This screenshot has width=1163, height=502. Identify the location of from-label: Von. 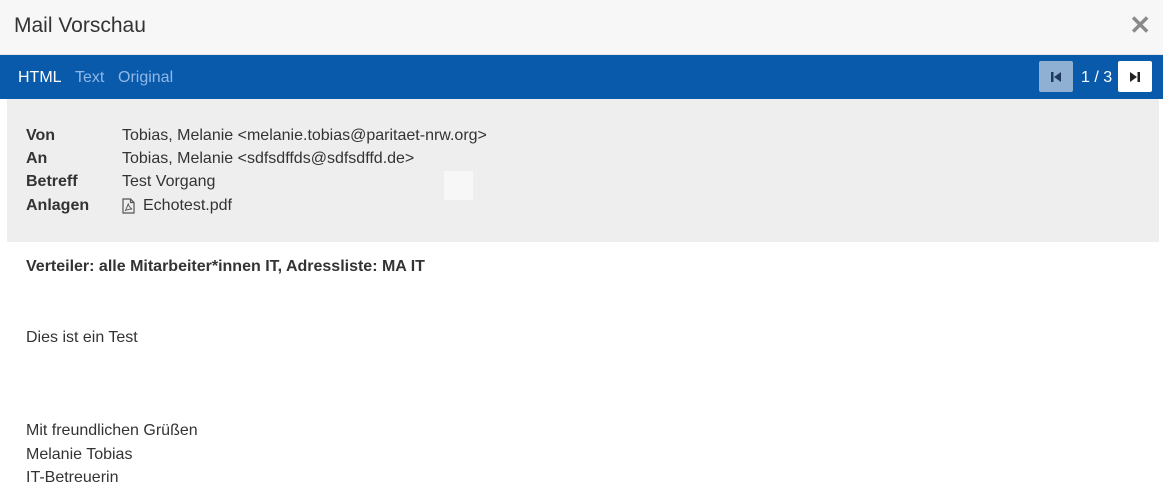
(41, 135).